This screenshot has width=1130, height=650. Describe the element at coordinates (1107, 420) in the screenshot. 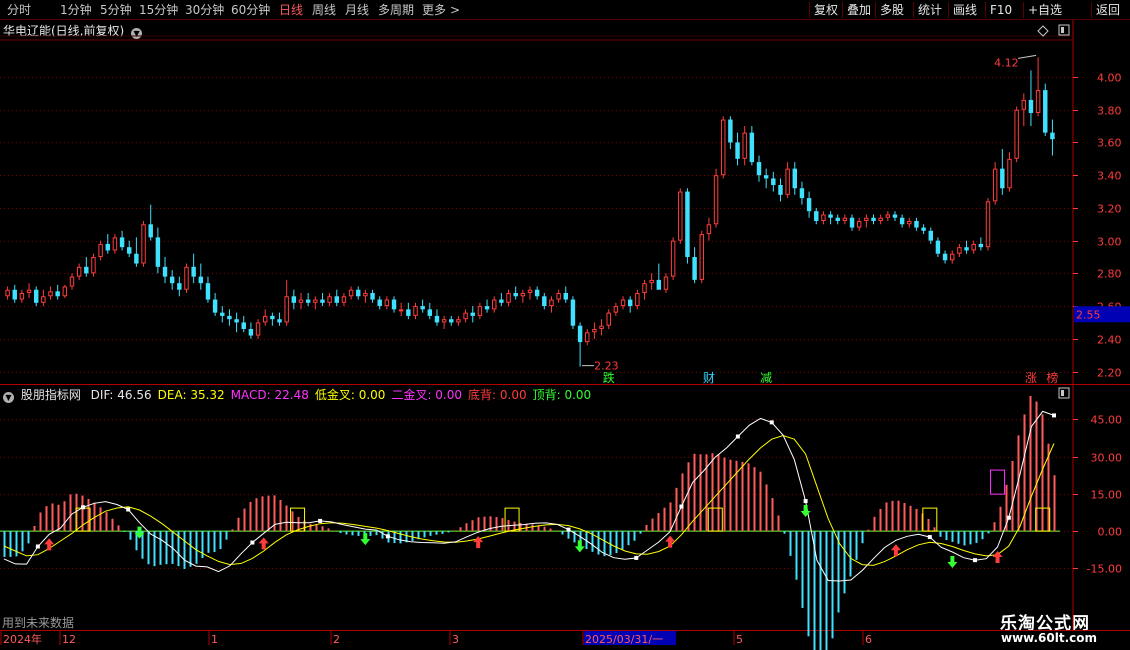

I see `indicator-tick-label: 45.00` at that location.